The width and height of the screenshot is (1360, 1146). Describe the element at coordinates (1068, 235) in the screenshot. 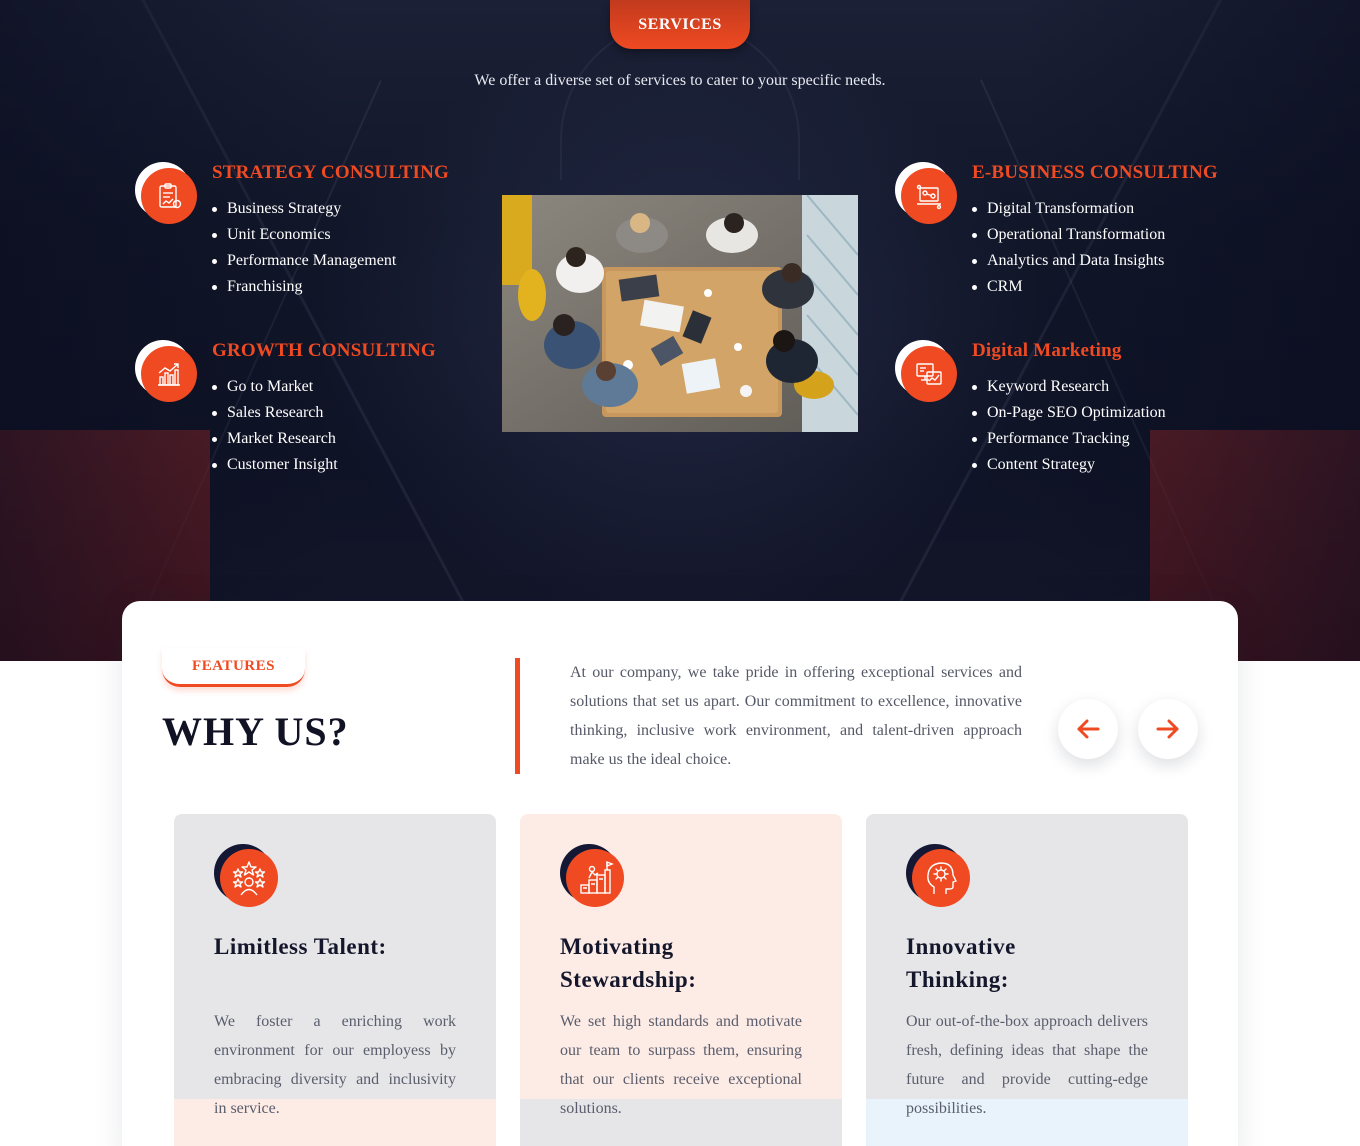

I see `service-point: Operational Transformation` at that location.